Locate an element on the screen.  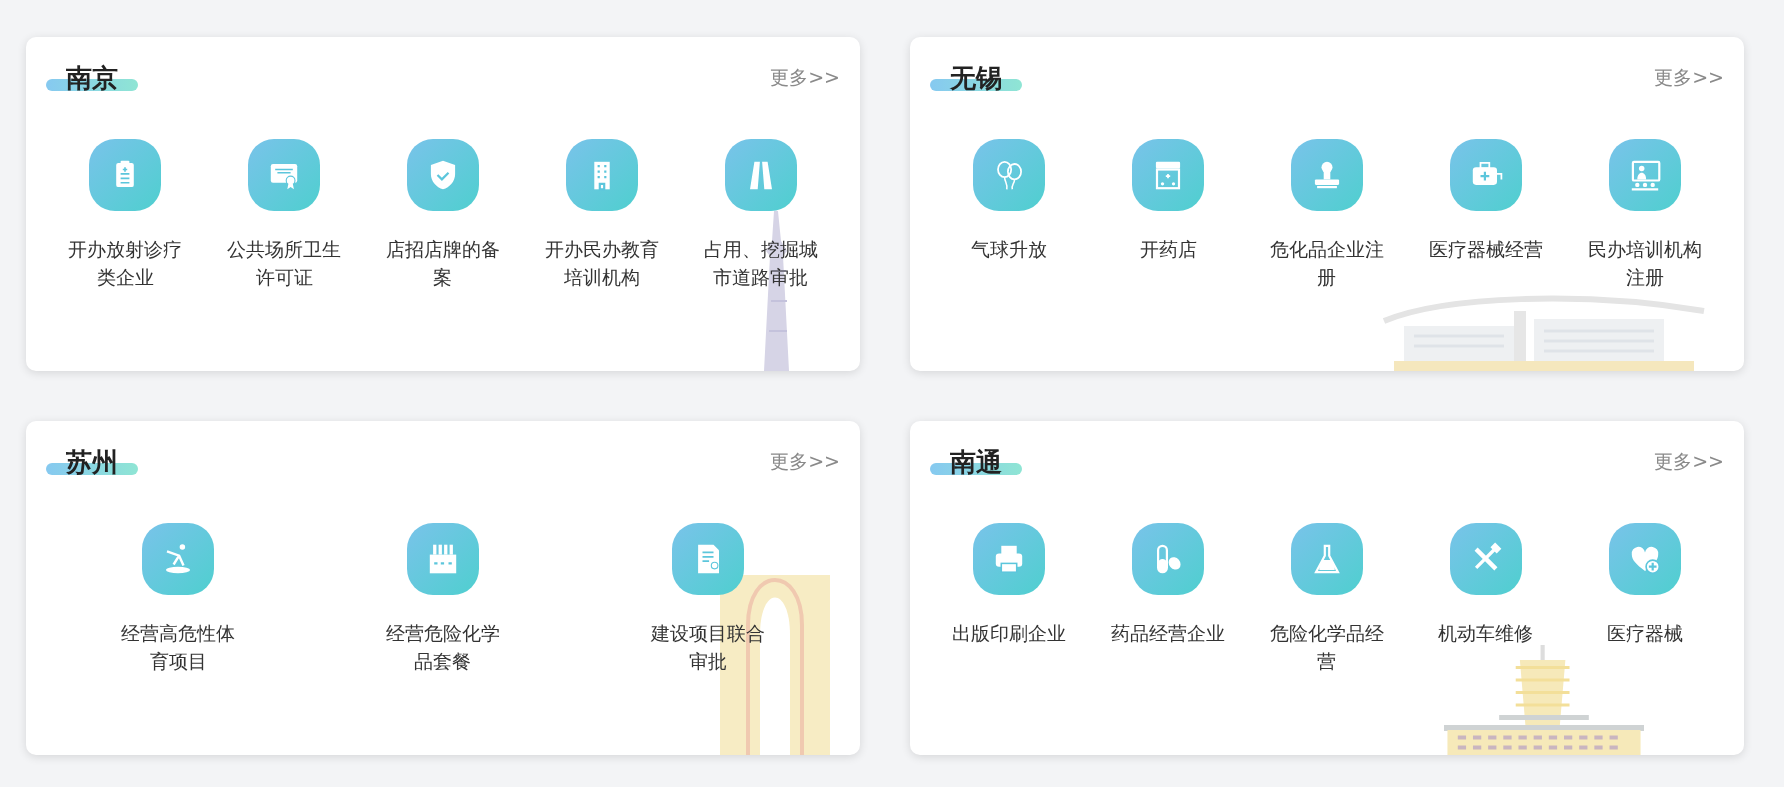
shield-icon is located at coordinates (443, 175).